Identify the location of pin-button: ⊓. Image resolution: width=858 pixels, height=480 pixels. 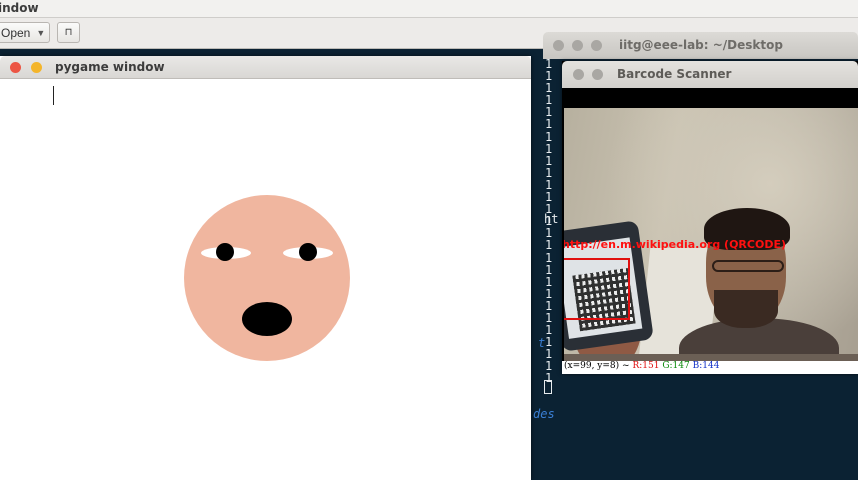
(68, 32).